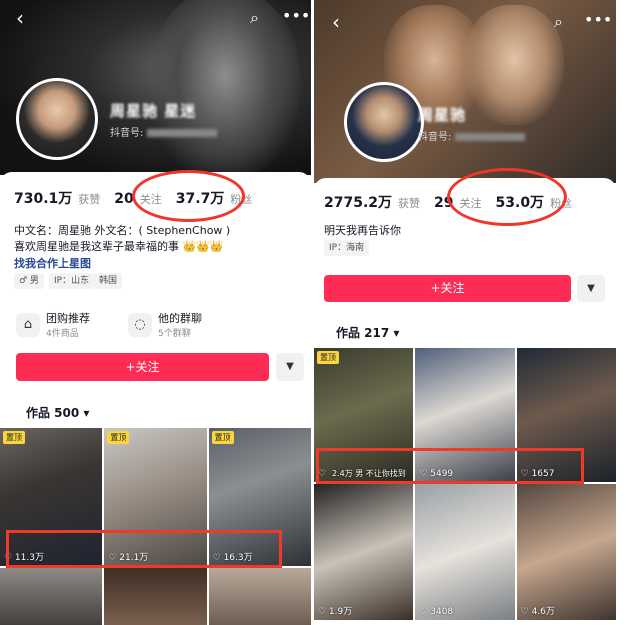 This screenshot has width=633, height=625. Describe the element at coordinates (180, 318) in the screenshot. I see `group-chat-title: 他的群聊` at that location.